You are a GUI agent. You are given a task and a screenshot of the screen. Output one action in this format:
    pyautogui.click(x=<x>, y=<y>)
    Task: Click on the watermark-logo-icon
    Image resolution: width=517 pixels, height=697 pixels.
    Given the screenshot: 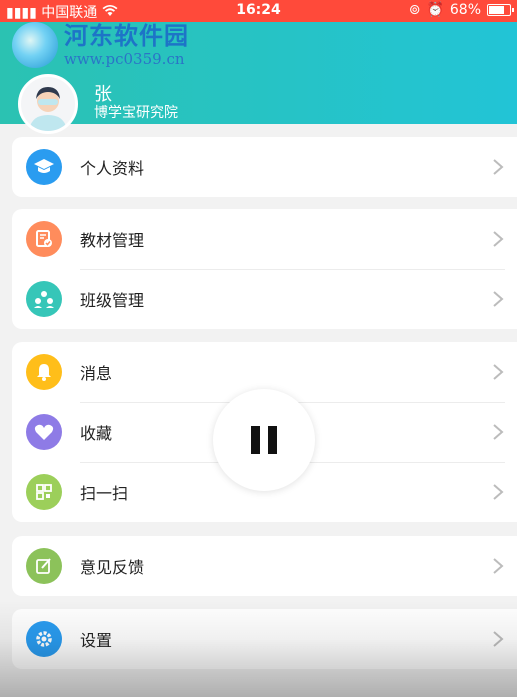 What is the action you would take?
    pyautogui.click(x=35, y=45)
    